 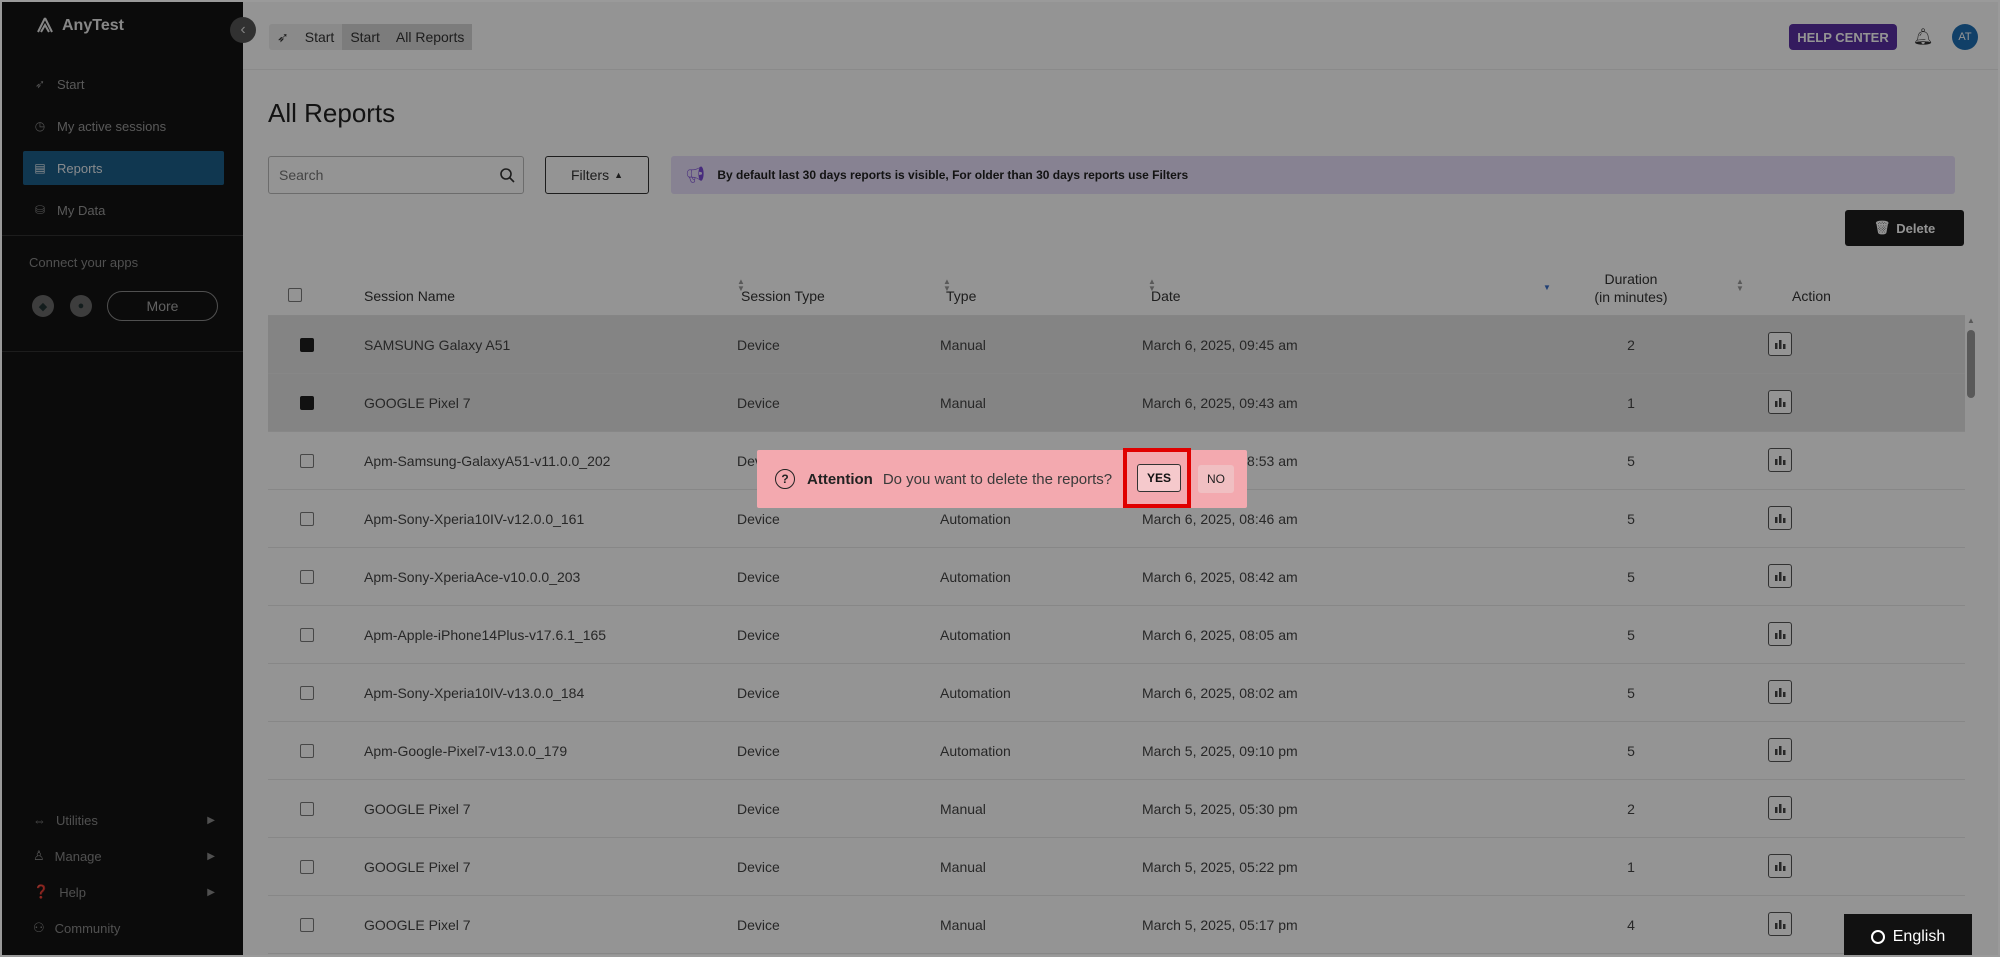 I want to click on scroll-up-icon: ▲, so click(x=1971, y=320).